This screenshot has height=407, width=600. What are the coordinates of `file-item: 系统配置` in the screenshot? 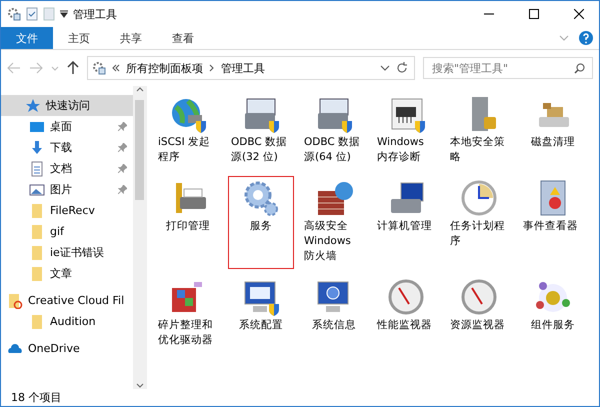 It's located at (261, 314).